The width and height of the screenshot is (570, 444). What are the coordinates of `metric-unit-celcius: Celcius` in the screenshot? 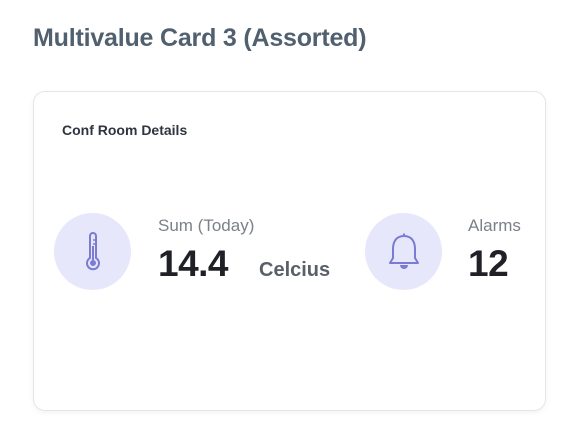 It's located at (295, 270).